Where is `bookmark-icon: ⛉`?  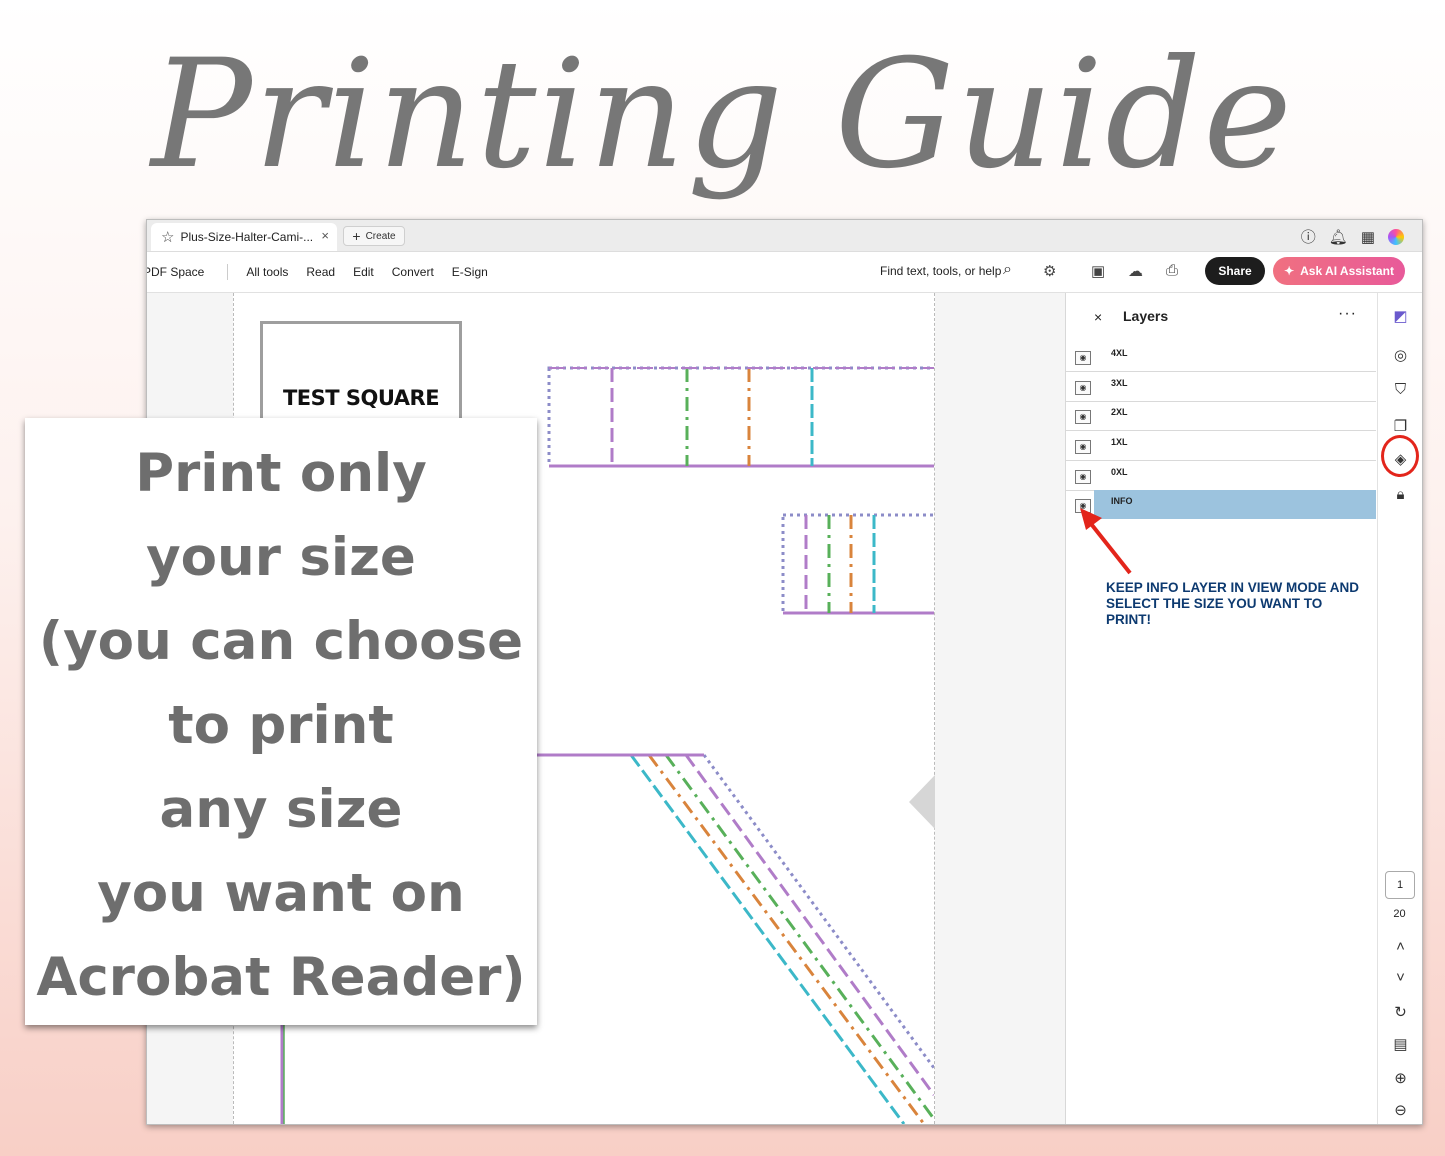
bookmark-icon: ⛉ is located at coordinates (1400, 389).